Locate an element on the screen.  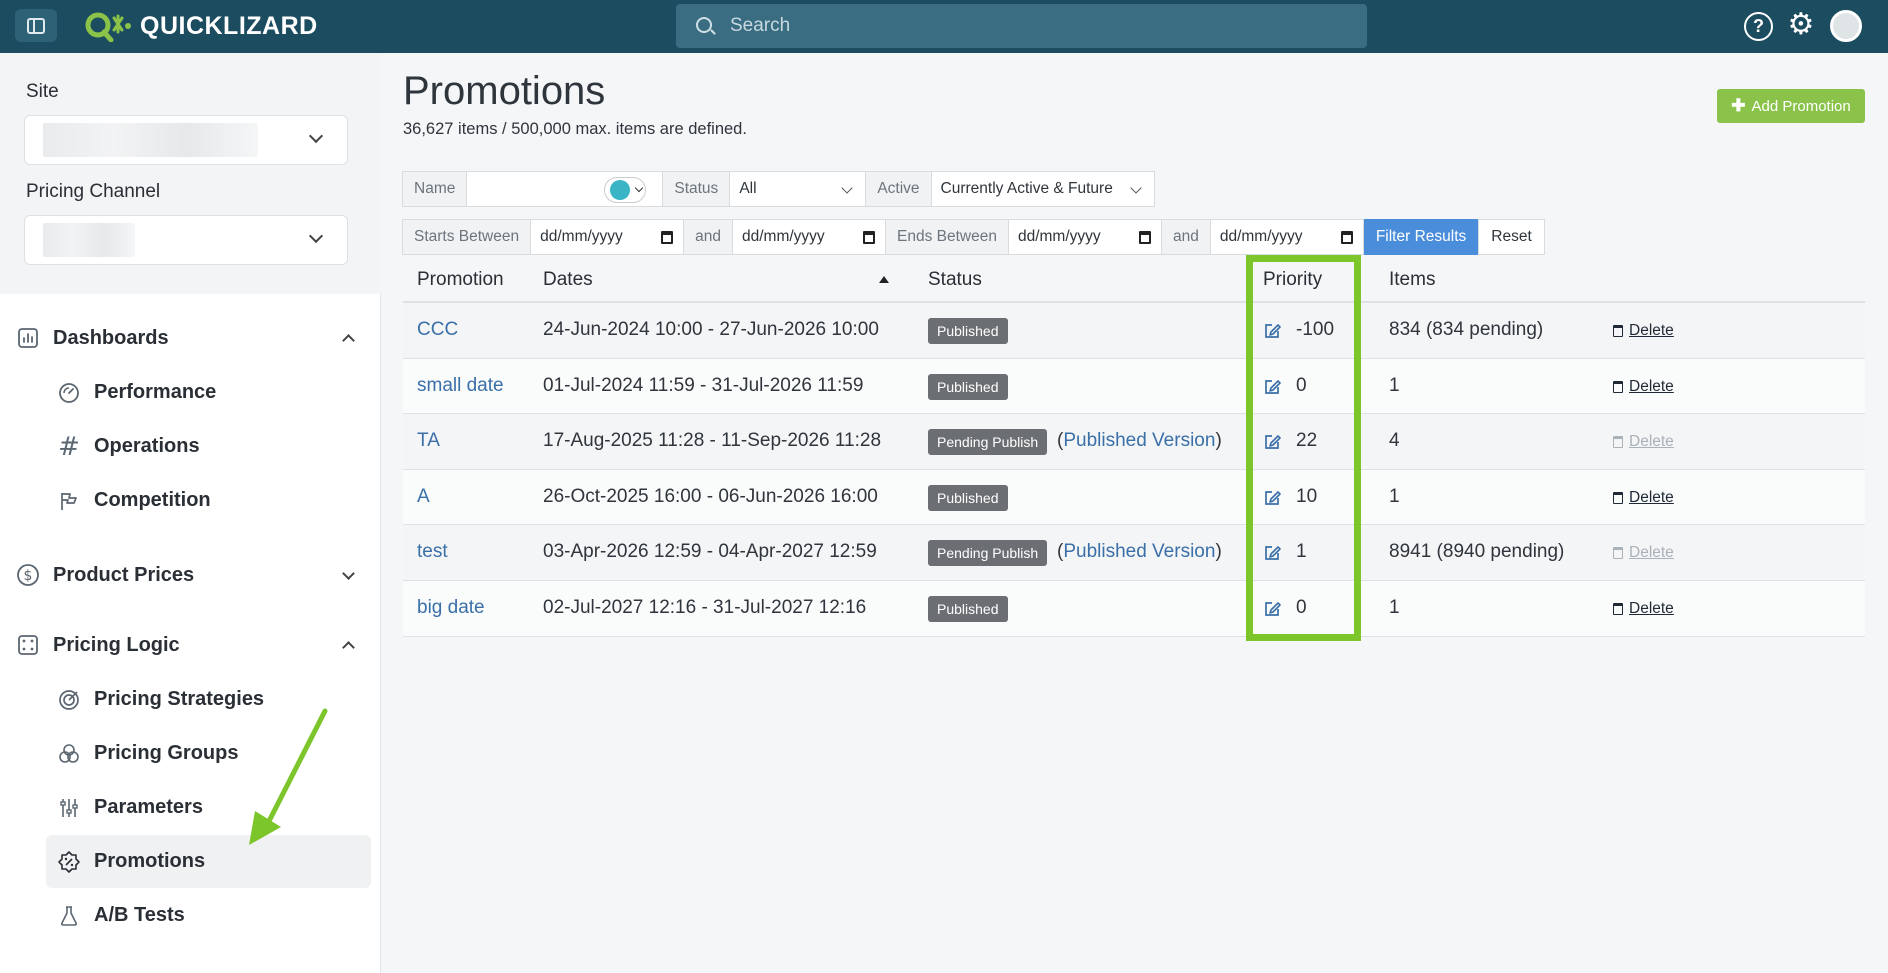
top-bar: QUICKLIZARD ? ⚙ is located at coordinates (944, 26).